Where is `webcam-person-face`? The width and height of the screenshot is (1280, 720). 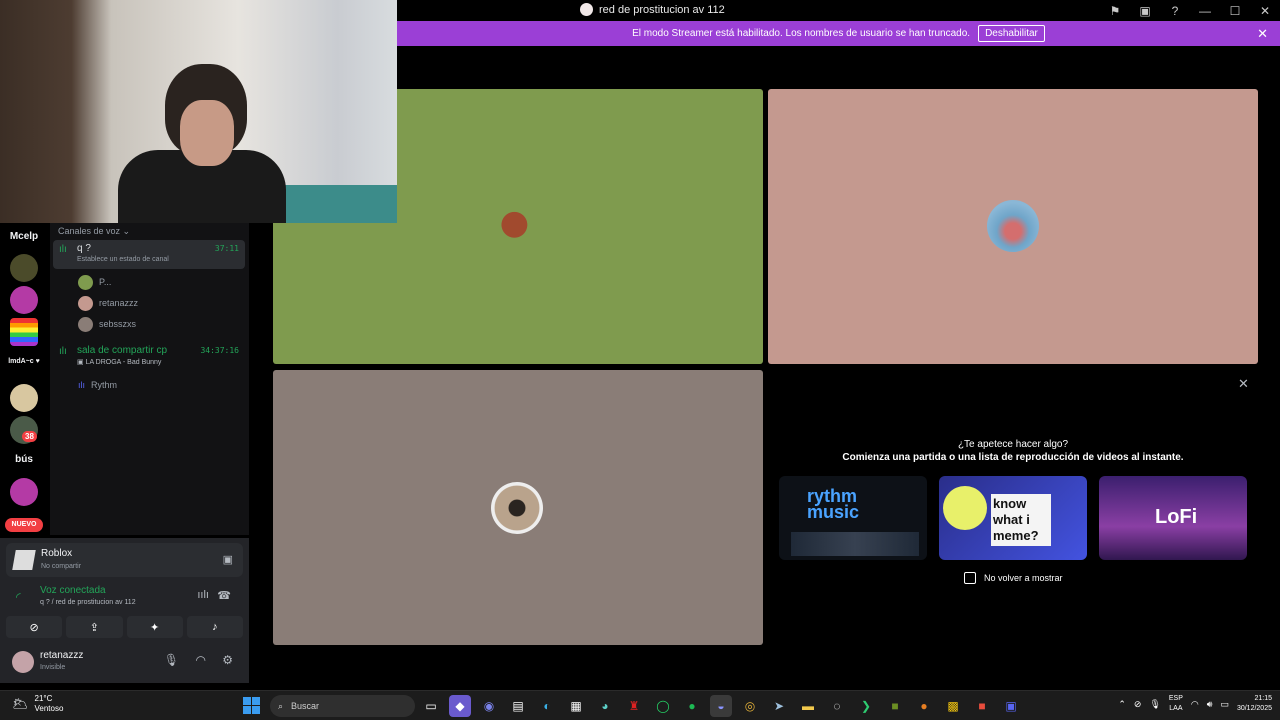 webcam-person-face is located at coordinates (207, 133).